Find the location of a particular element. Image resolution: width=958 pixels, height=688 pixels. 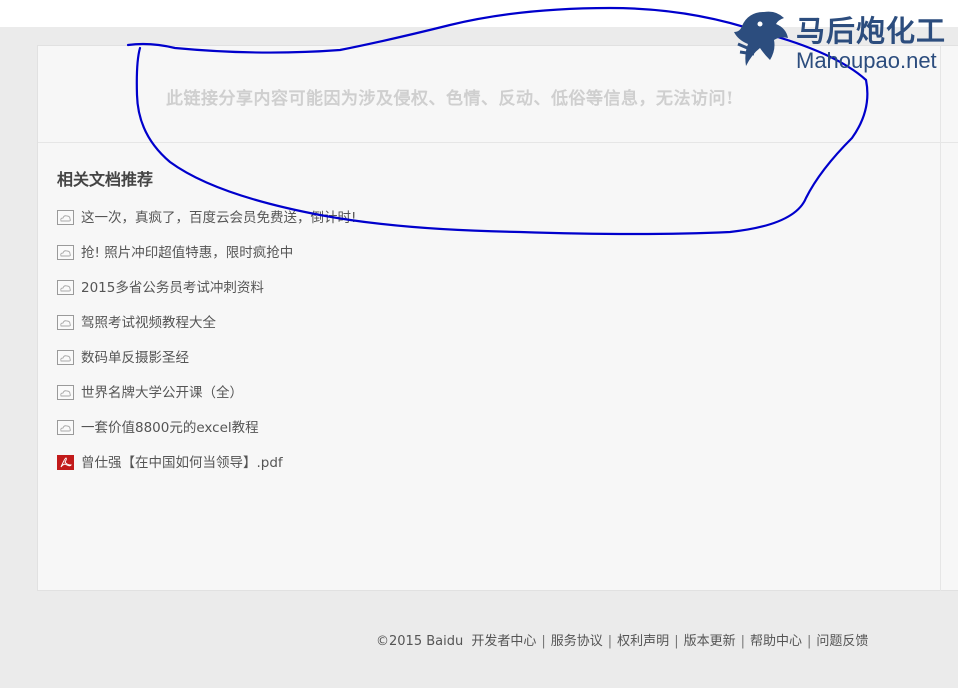

related-docs-title: 相关文档推荐 is located at coordinates (105, 179).